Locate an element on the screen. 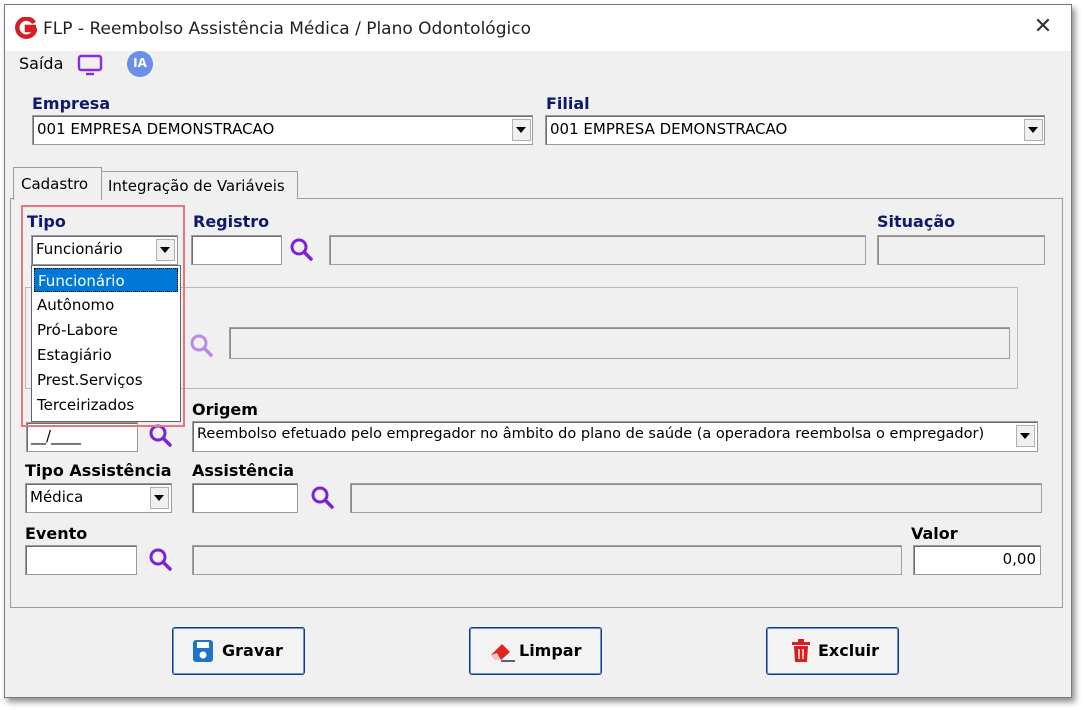 This screenshot has height=710, width=1084. situacao-label: Situação is located at coordinates (916, 221).